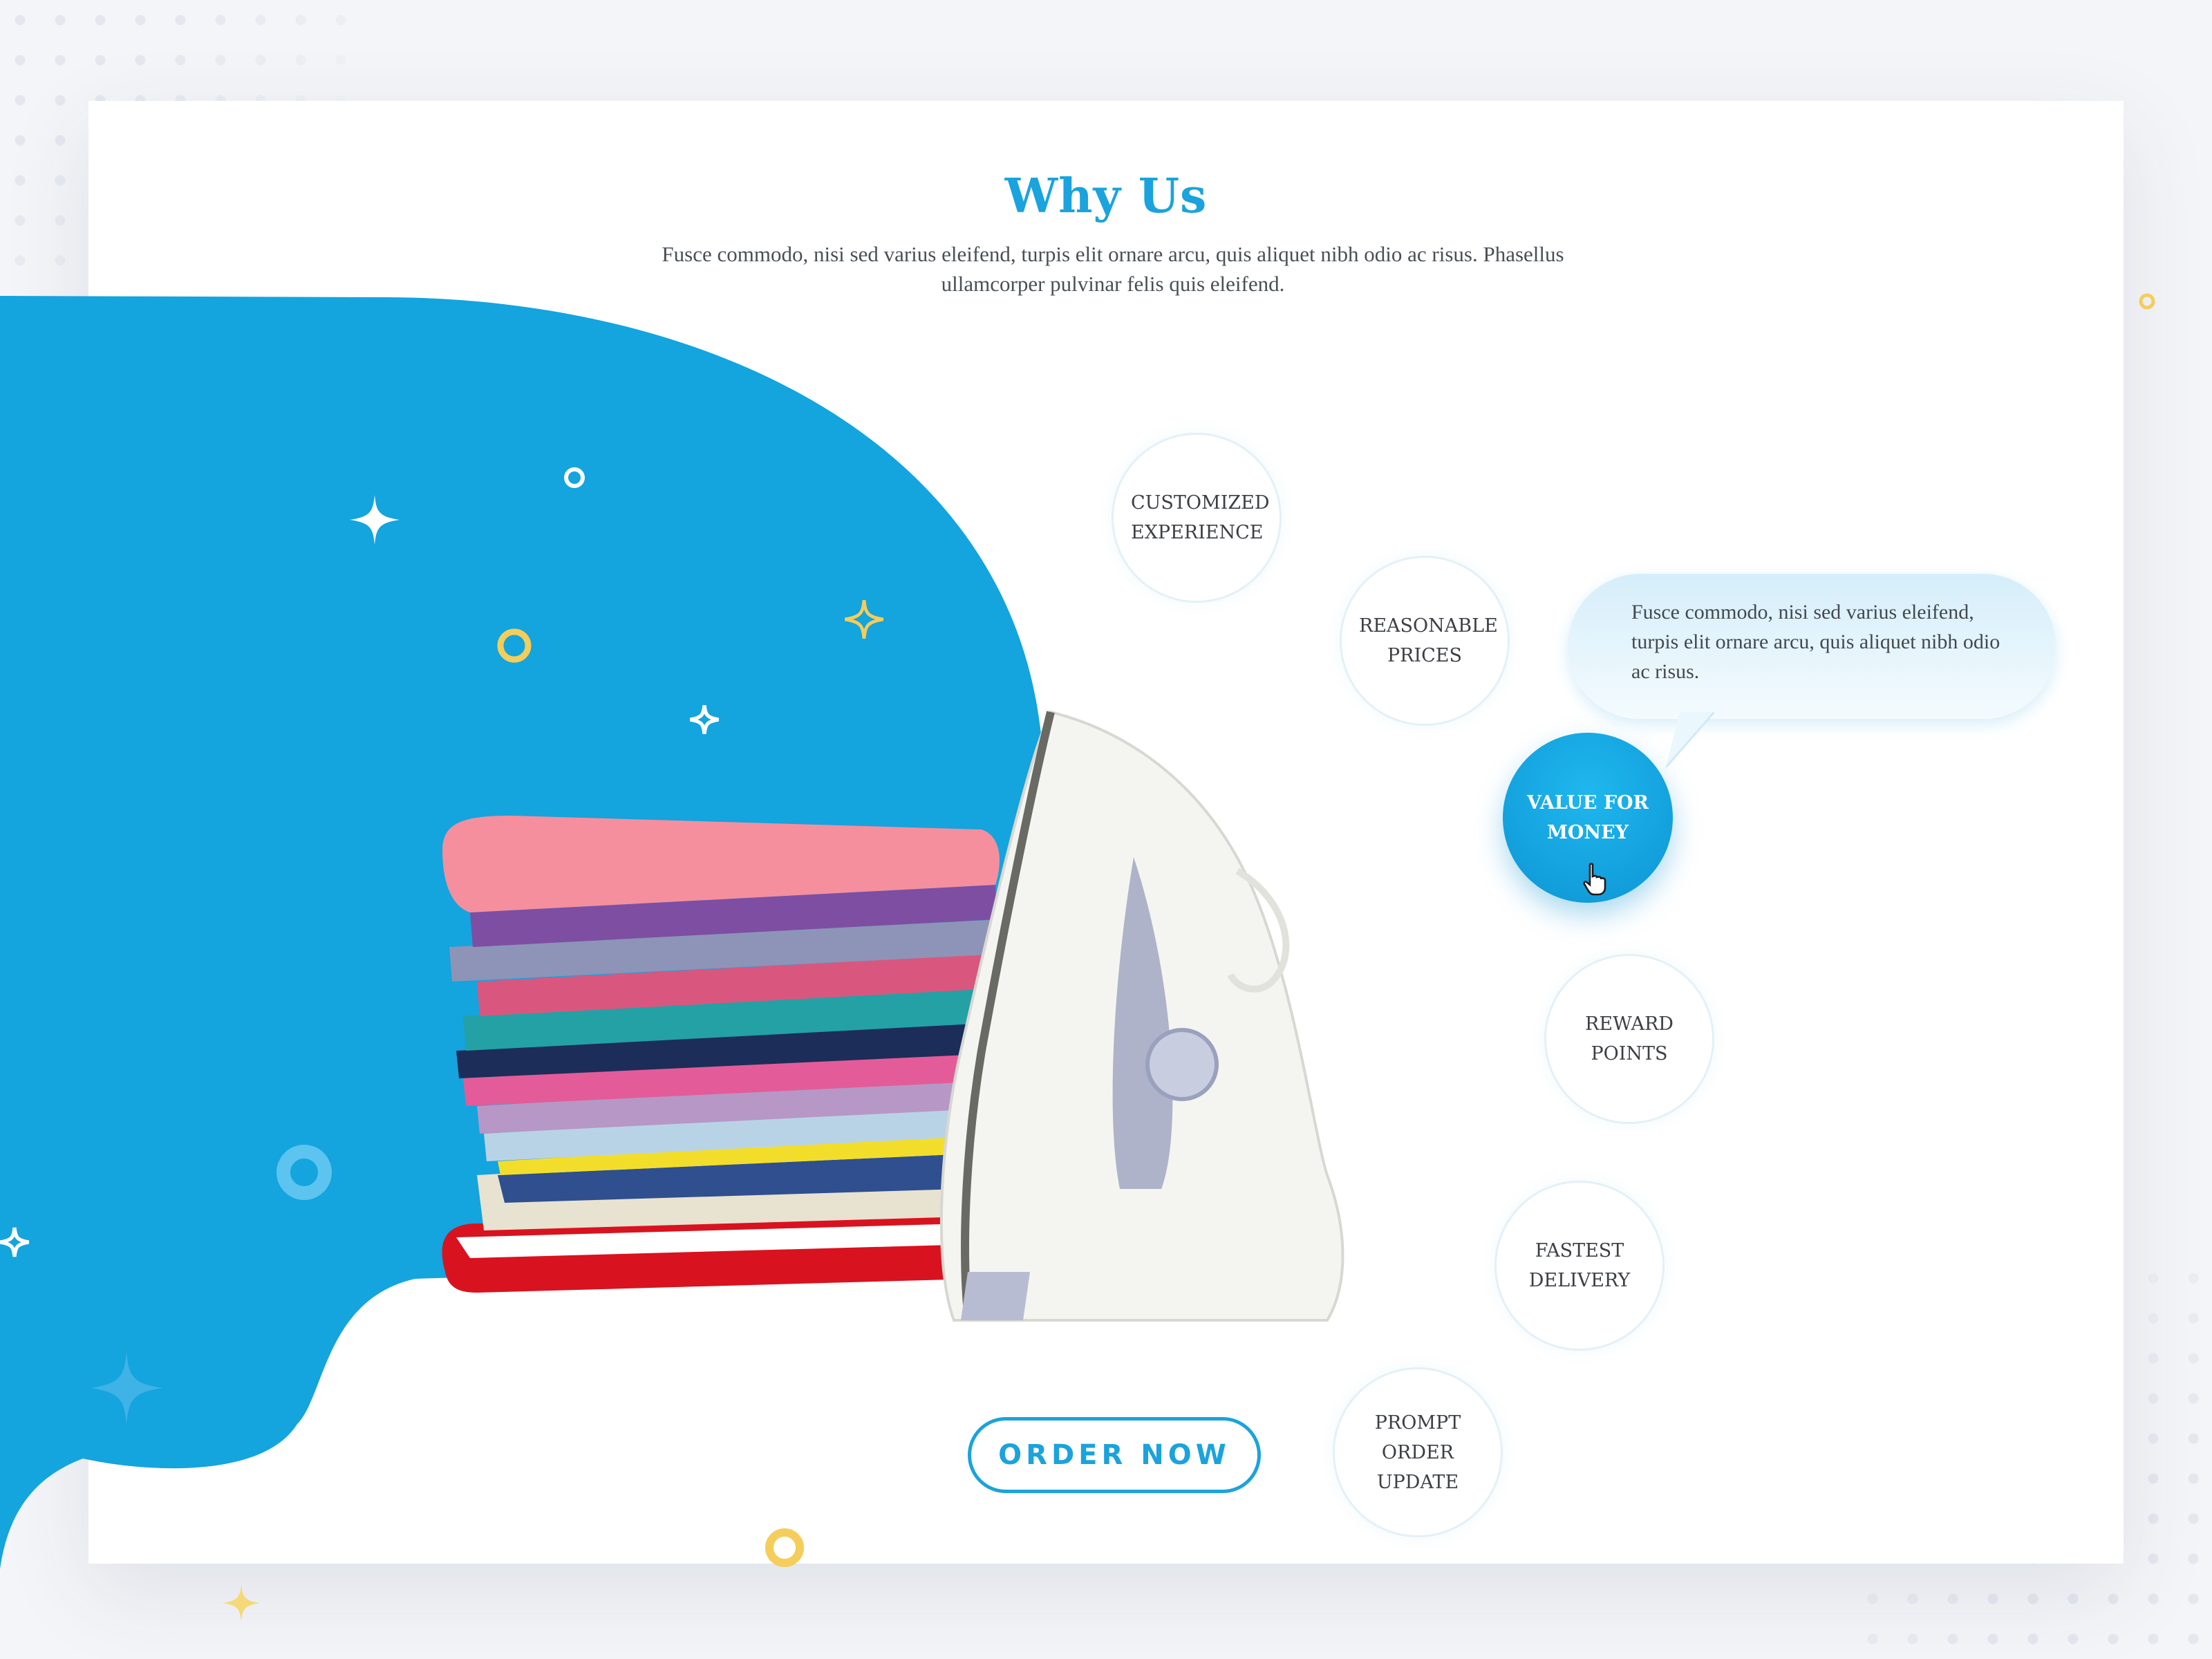 The height and width of the screenshot is (1659, 2212). I want to click on feature-reward-points: REWARD POINTS, so click(1629, 1039).